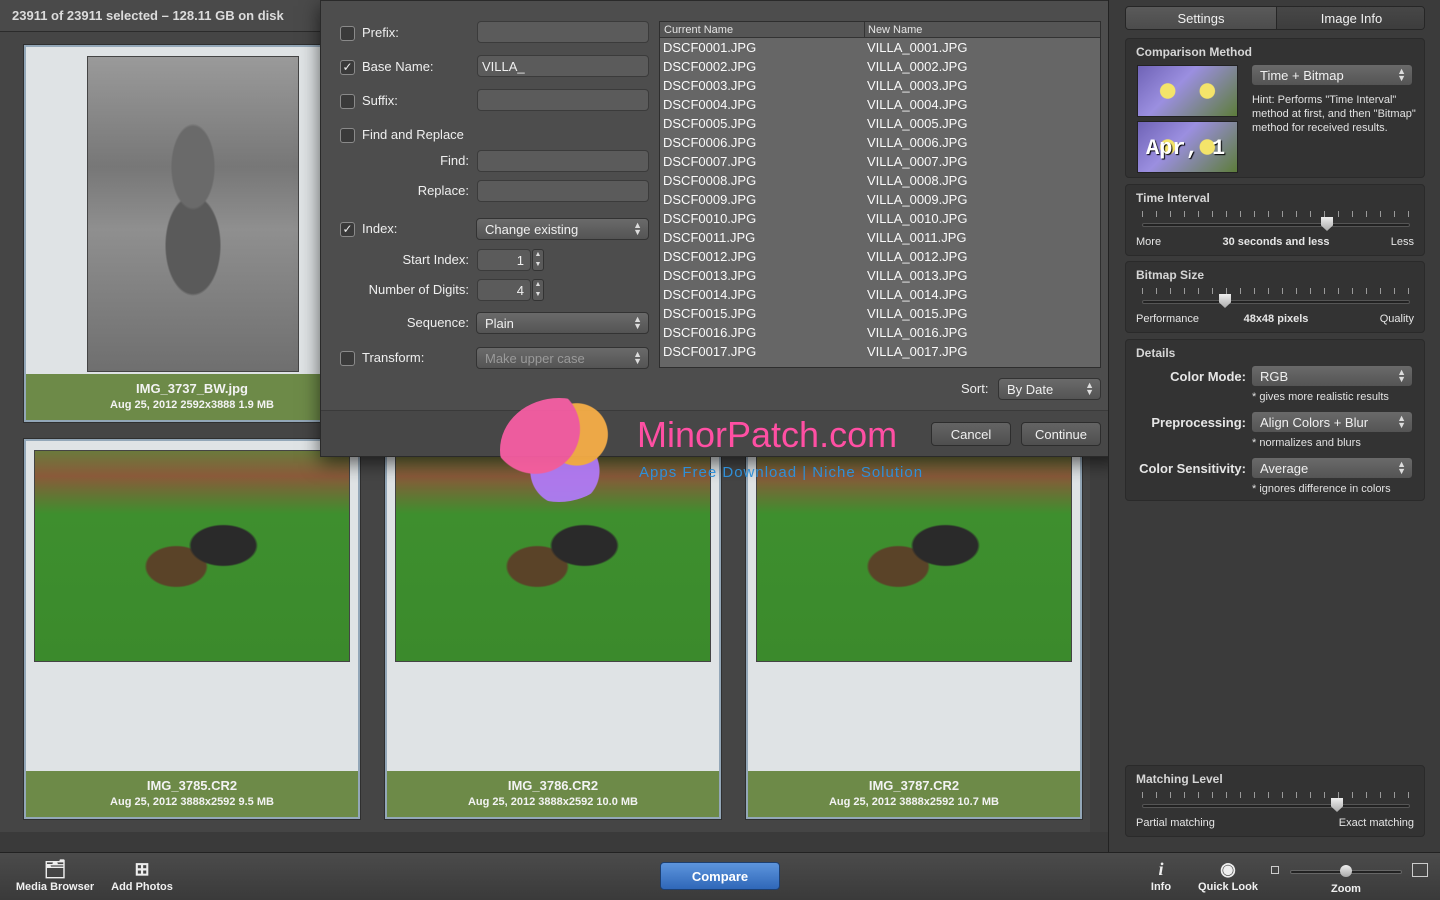  What do you see at coordinates (347, 67) in the screenshot?
I see `base-name-checkbox: ✓` at bounding box center [347, 67].